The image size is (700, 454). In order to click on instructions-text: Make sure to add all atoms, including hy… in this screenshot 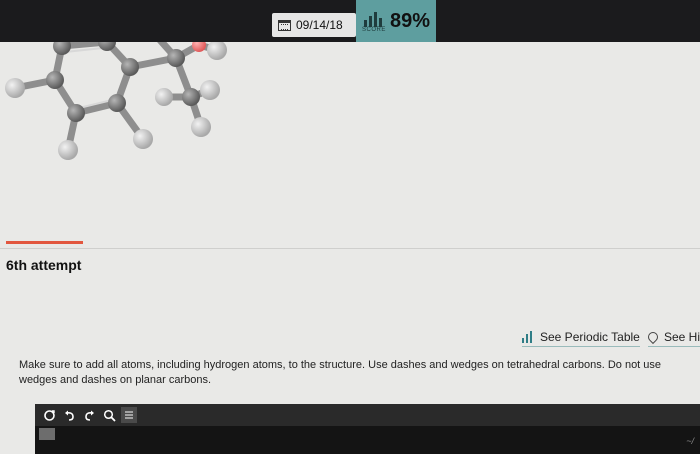, I will do `click(340, 372)`.